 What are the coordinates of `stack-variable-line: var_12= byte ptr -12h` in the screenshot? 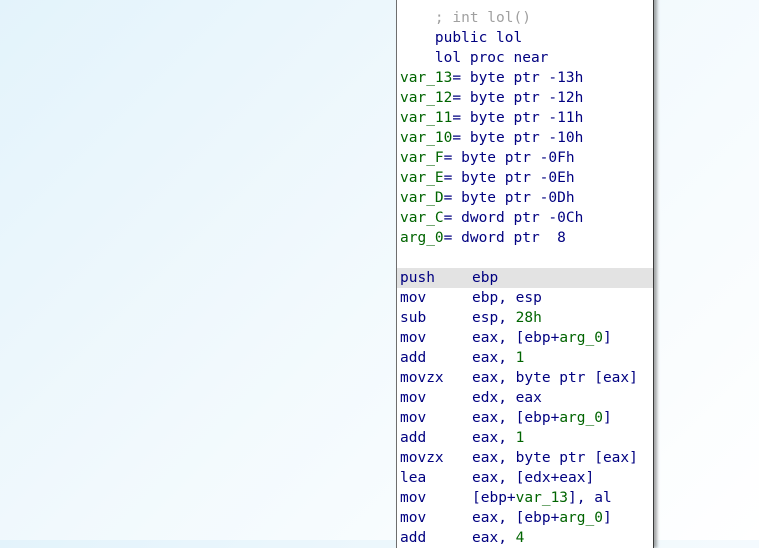 It's located at (525, 98).